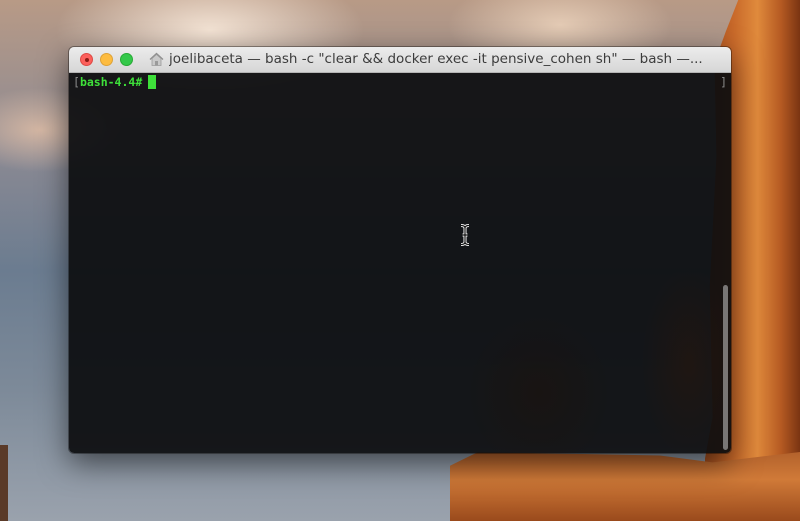 This screenshot has width=800, height=521. What do you see at coordinates (725, 367) in the screenshot?
I see `vertical-scrollbar` at bounding box center [725, 367].